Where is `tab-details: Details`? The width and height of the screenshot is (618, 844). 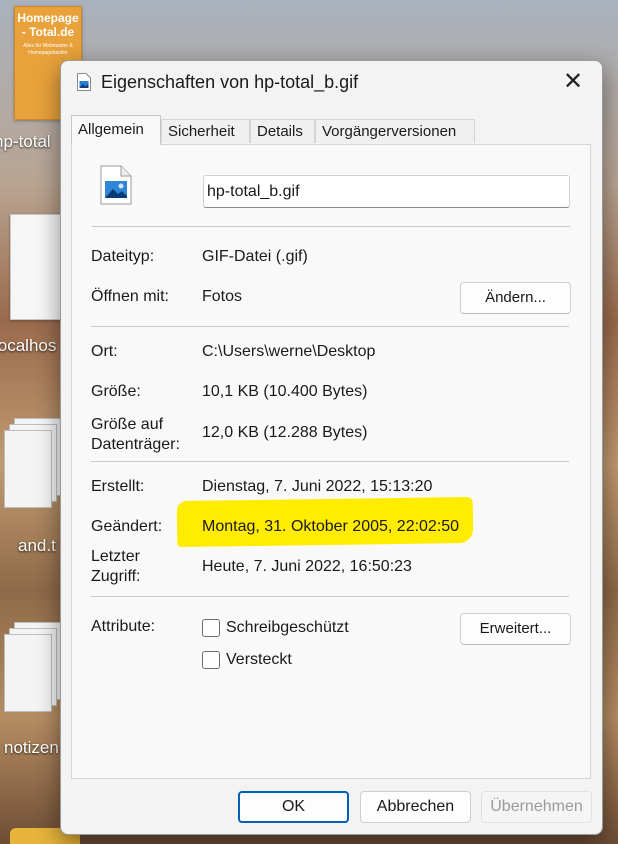
tab-details: Details is located at coordinates (282, 131).